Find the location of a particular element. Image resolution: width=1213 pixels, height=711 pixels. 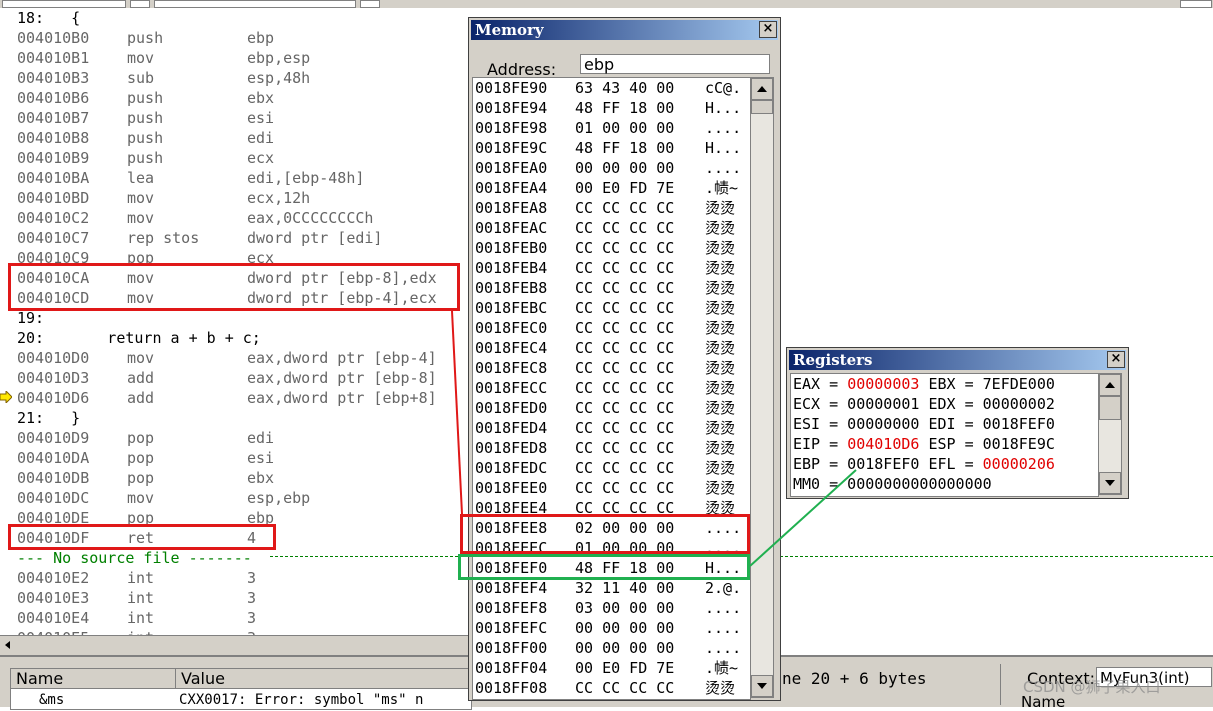

reg-scroll-down-icon is located at coordinates (1110, 483).